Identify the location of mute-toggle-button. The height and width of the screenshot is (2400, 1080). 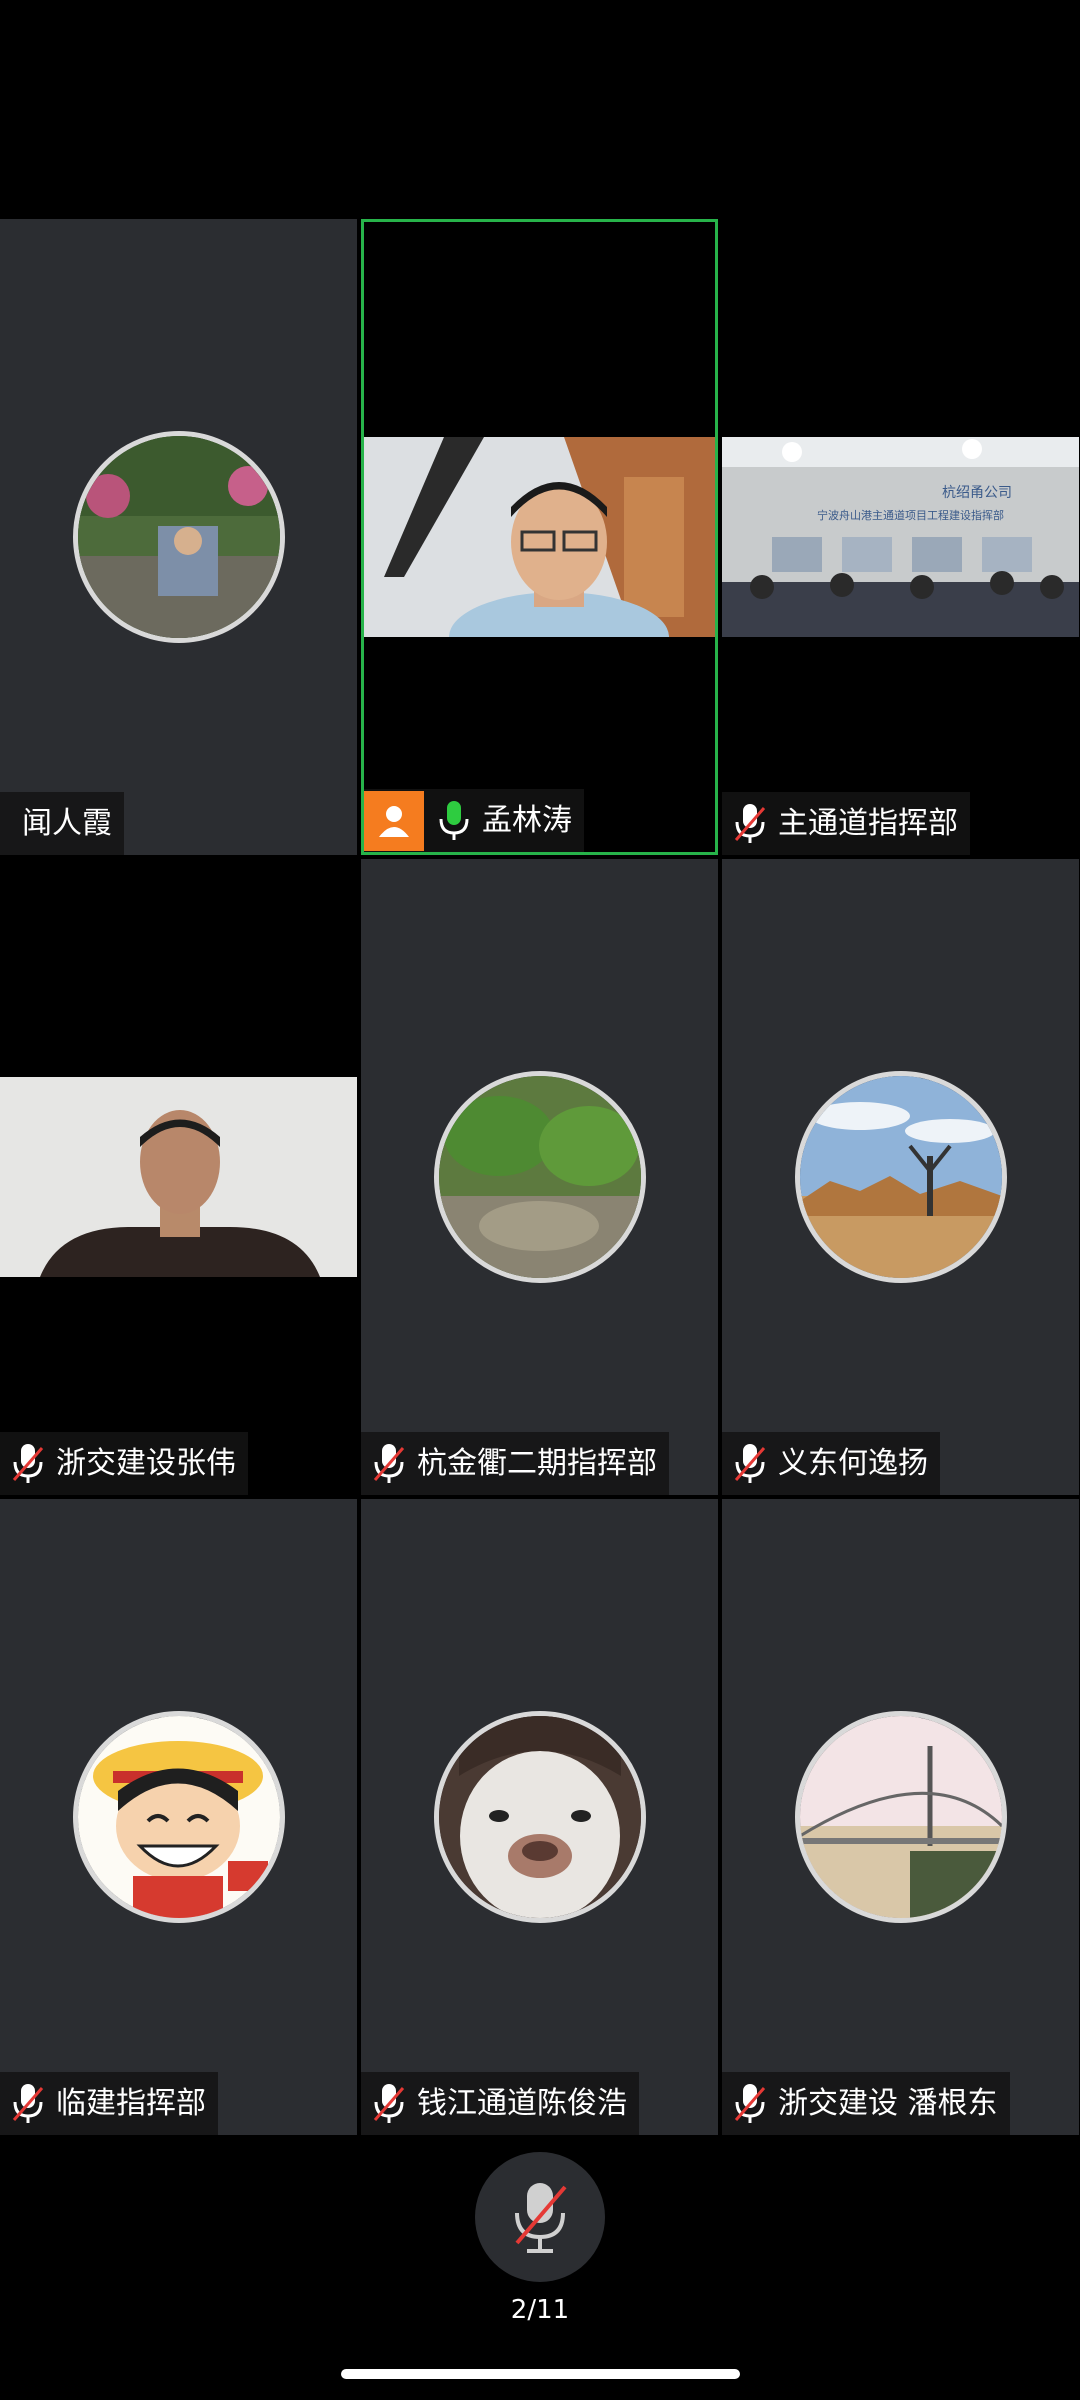
(540, 2217).